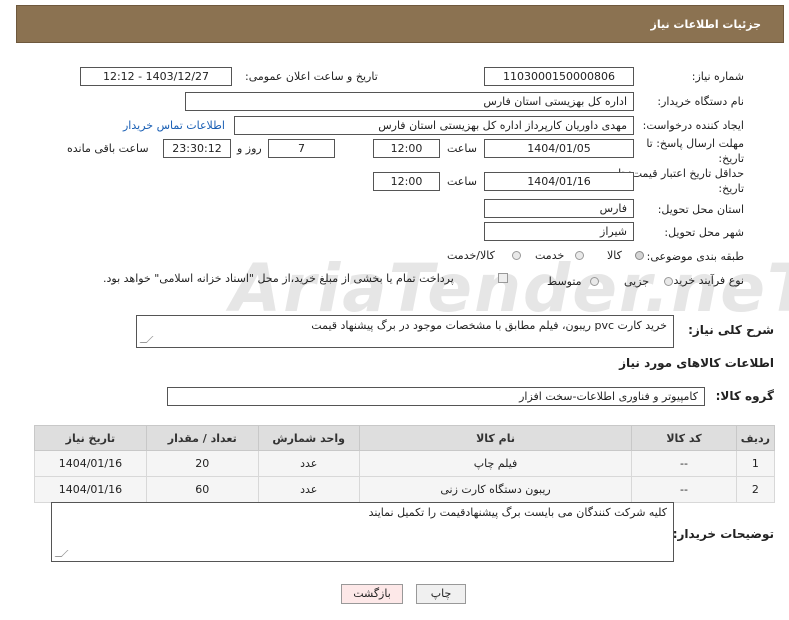  Describe the element at coordinates (559, 208) in the screenshot. I see `province-field: فارس` at that location.